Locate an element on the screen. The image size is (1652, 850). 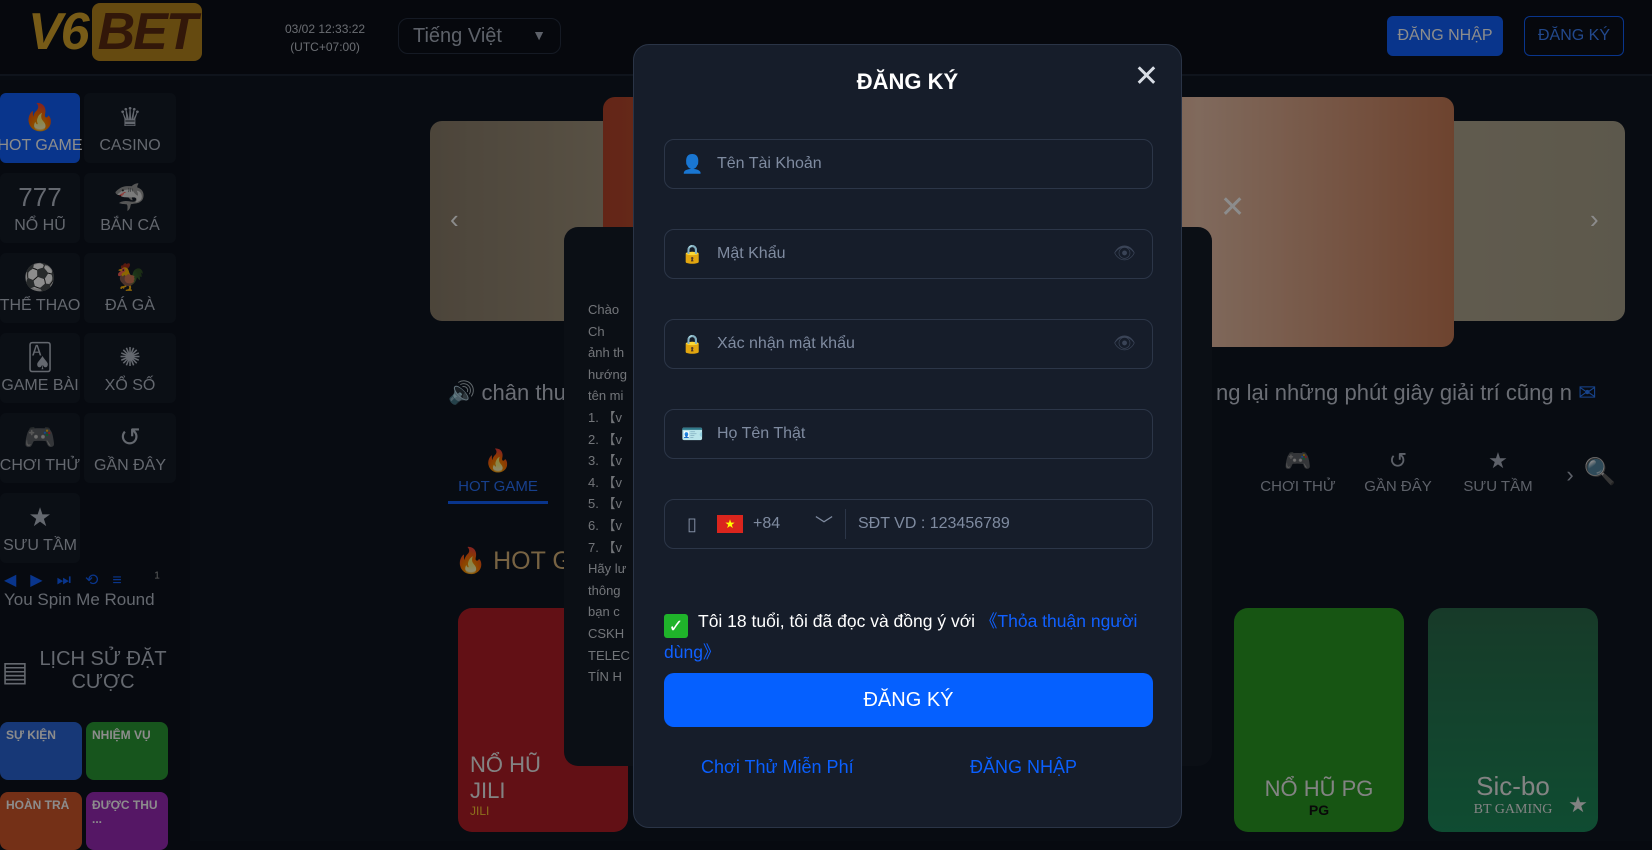
tab-hot-game: 🔥 HOT GAME is located at coordinates (498, 476).